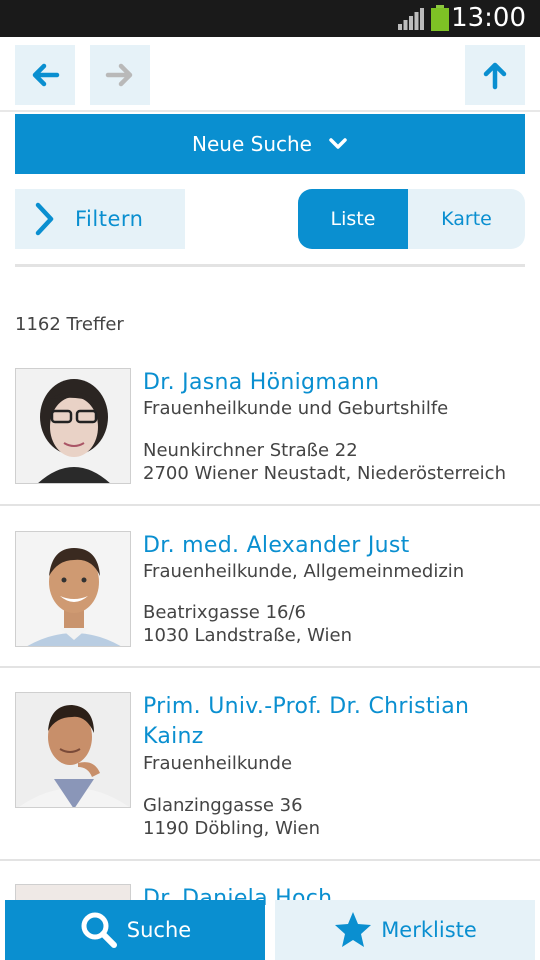  I want to click on tab-search-label: Suche, so click(159, 930).